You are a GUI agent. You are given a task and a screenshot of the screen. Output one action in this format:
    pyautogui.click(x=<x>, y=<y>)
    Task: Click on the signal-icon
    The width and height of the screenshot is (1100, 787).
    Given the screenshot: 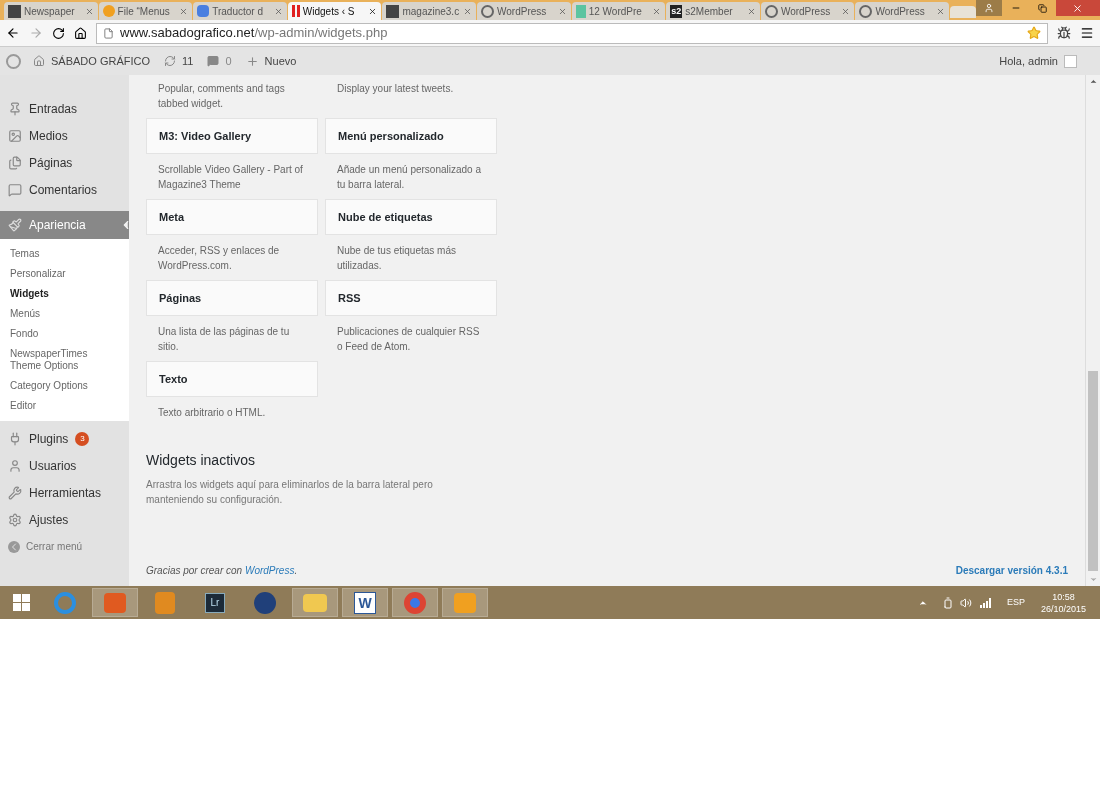 What is the action you would take?
    pyautogui.click(x=985, y=602)
    